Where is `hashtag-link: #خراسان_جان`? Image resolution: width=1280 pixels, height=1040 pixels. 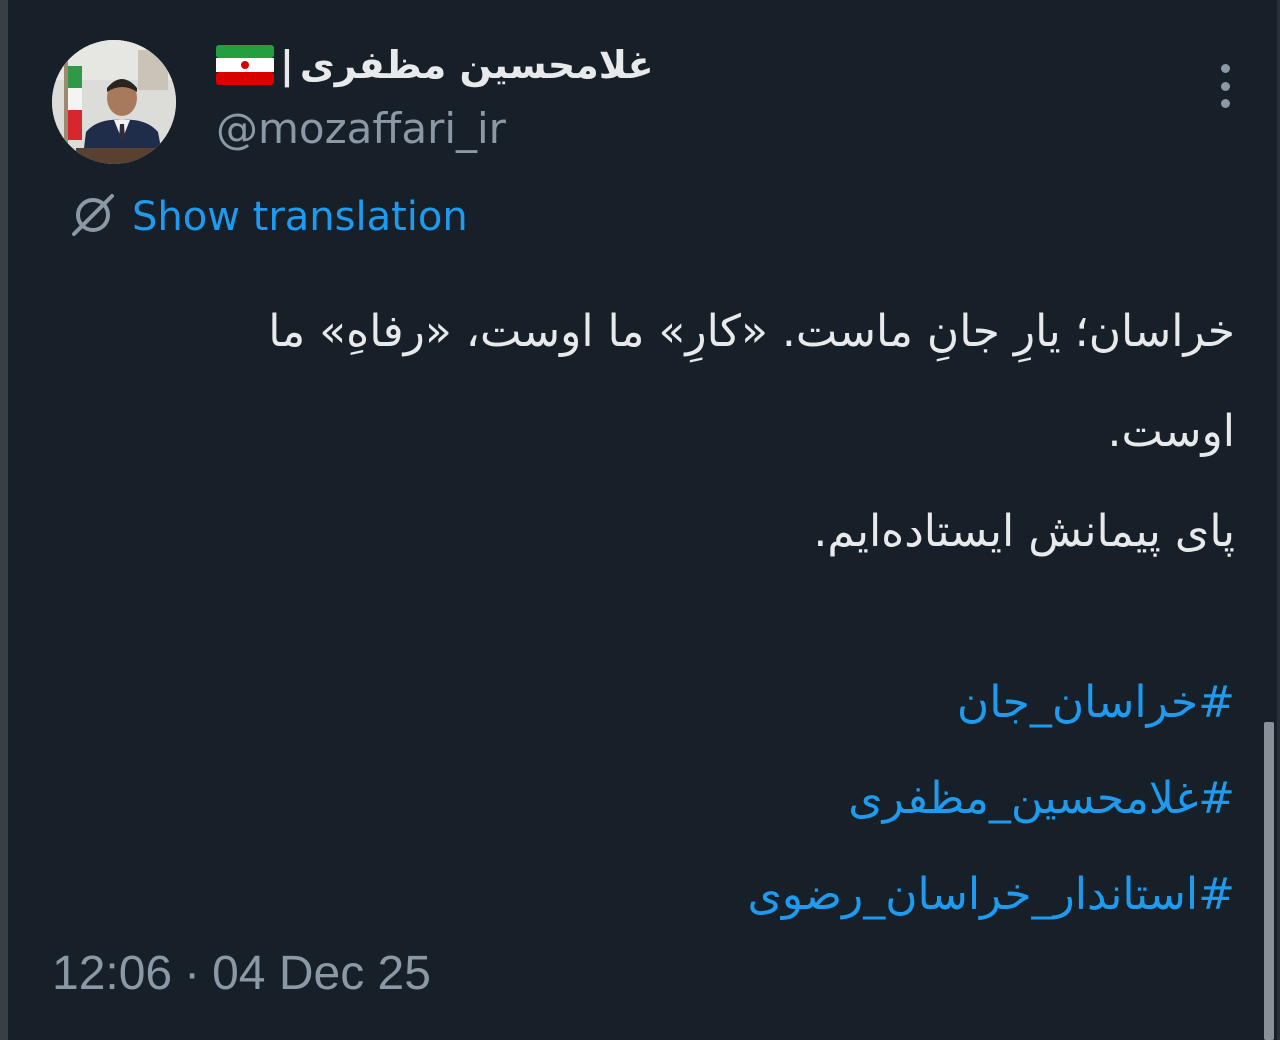
hashtag-link: #خراسان_جان is located at coordinates (645, 703).